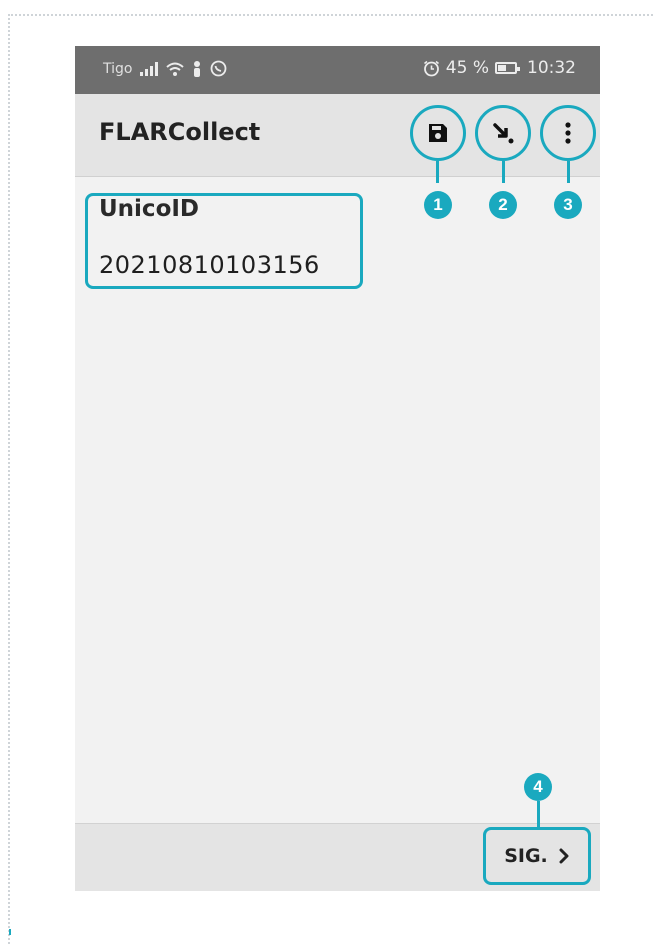 The image size is (653, 944). I want to click on next-button-label: SIG., so click(526, 856).